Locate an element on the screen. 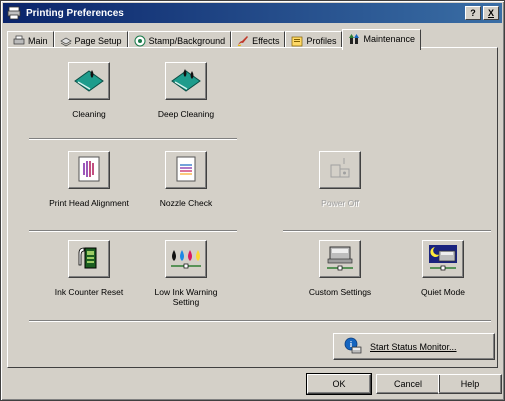 Image resolution: width=505 pixels, height=401 pixels. deep-cleaning-tool: Deep Cleaning is located at coordinates (186, 90).